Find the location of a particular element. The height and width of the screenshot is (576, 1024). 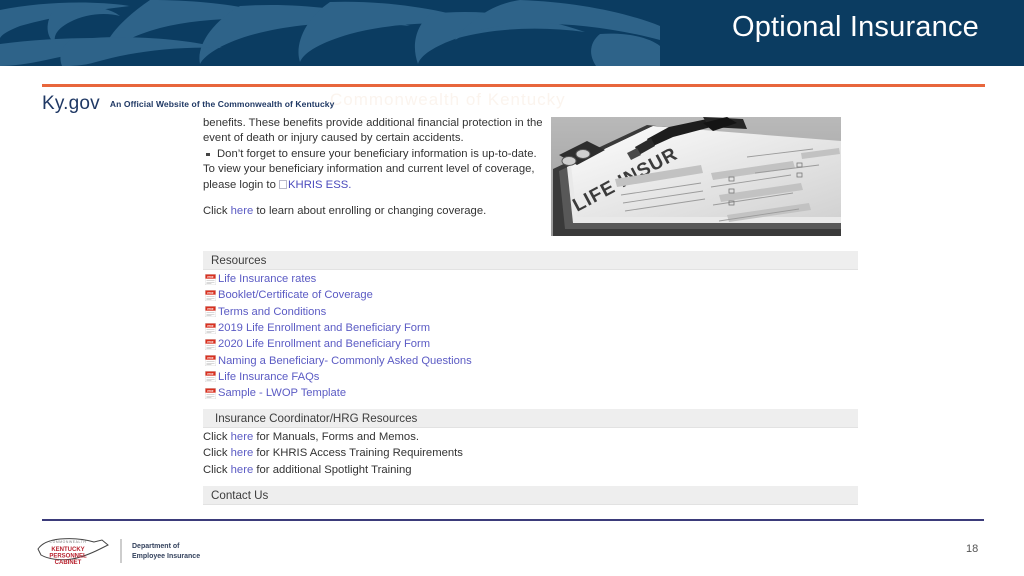

background-ghost-text: Commonwealth of Kentucky is located at coordinates (448, 99).